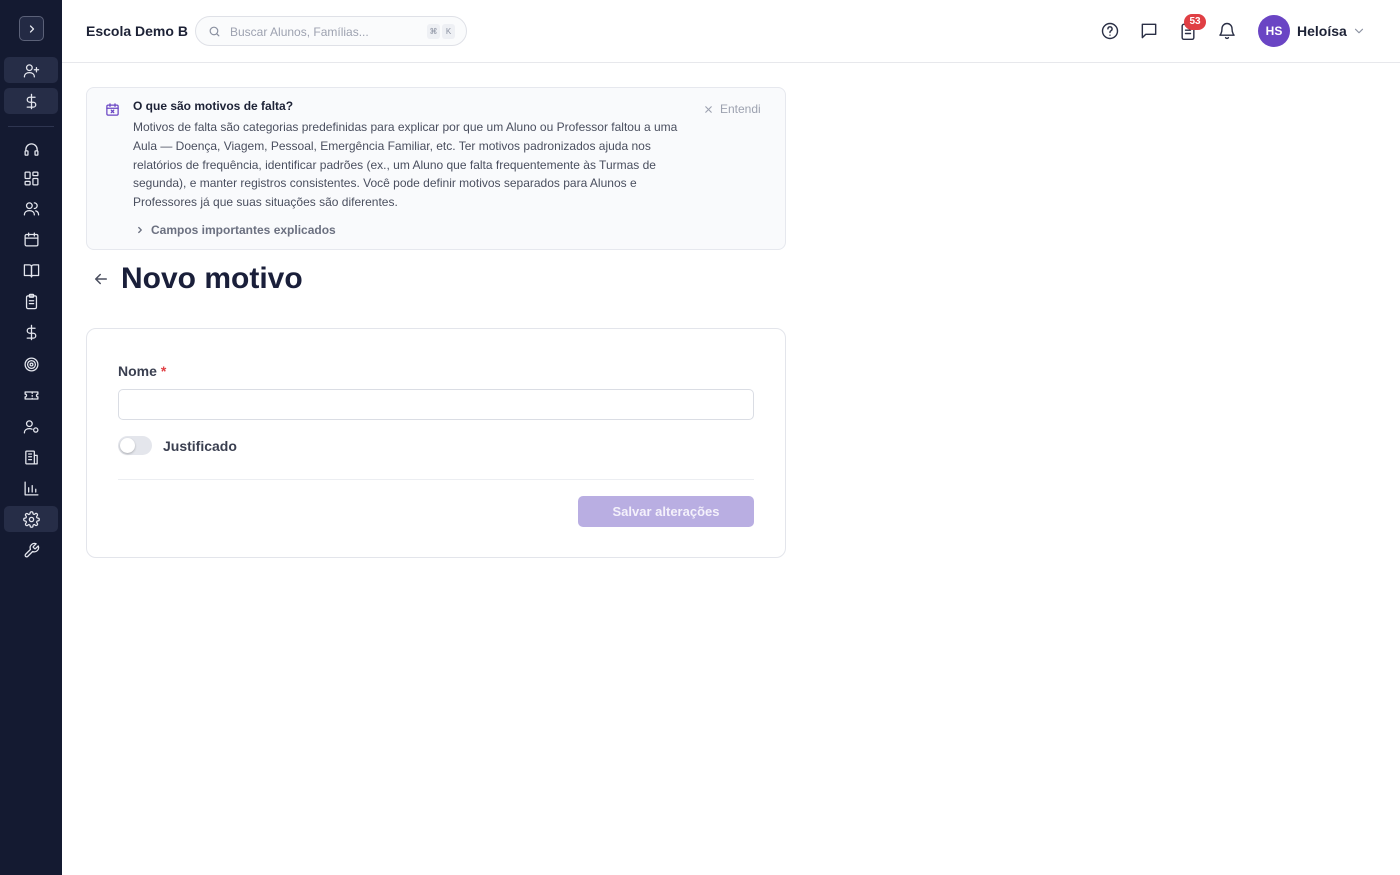 This screenshot has height=875, width=1400. What do you see at coordinates (31, 126) in the screenshot?
I see `sidebar-divider` at bounding box center [31, 126].